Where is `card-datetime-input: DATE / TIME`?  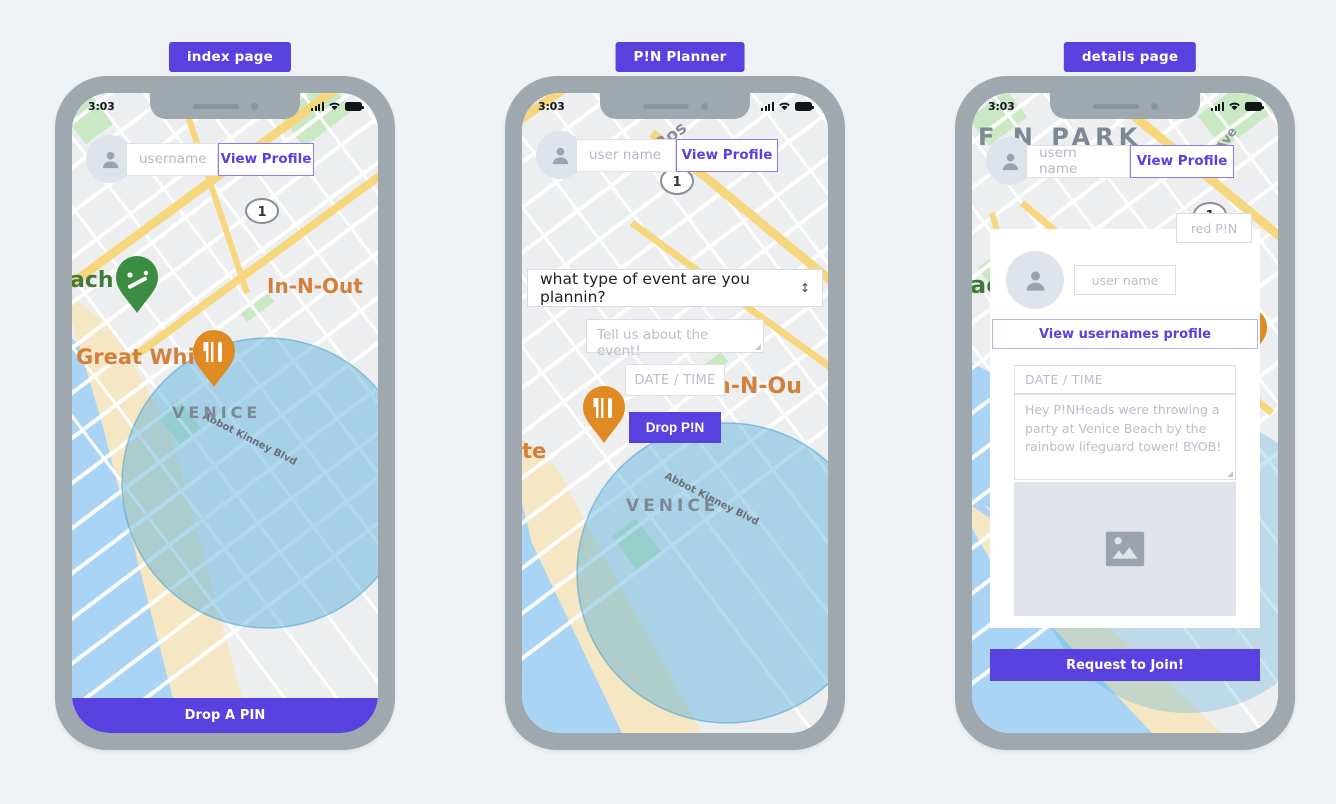
card-datetime-input: DATE / TIME is located at coordinates (1125, 379).